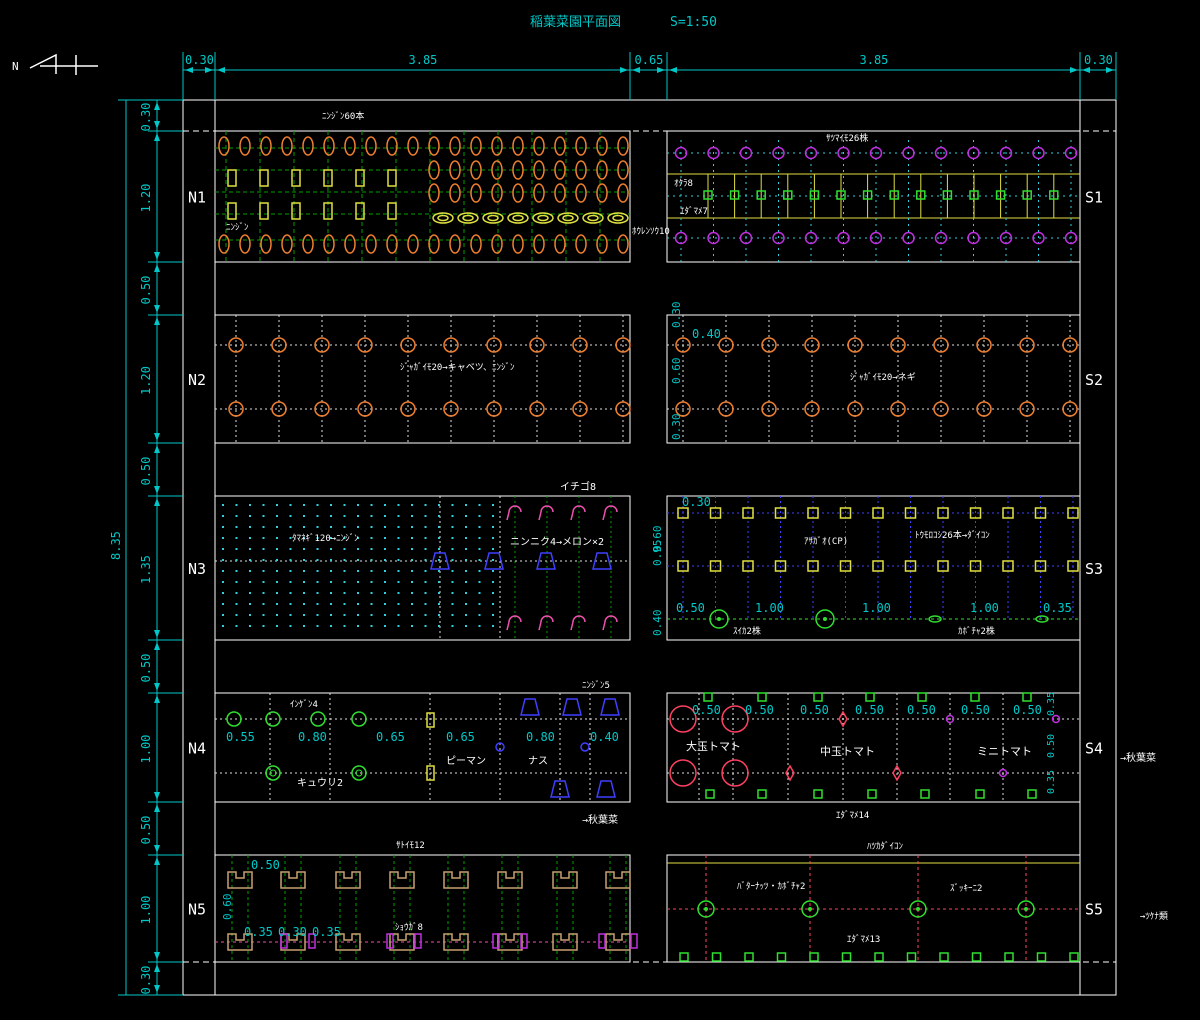 This screenshot has width=1200, height=1020. I want to click on left-dimension-value: 0.30, so click(146, 117).